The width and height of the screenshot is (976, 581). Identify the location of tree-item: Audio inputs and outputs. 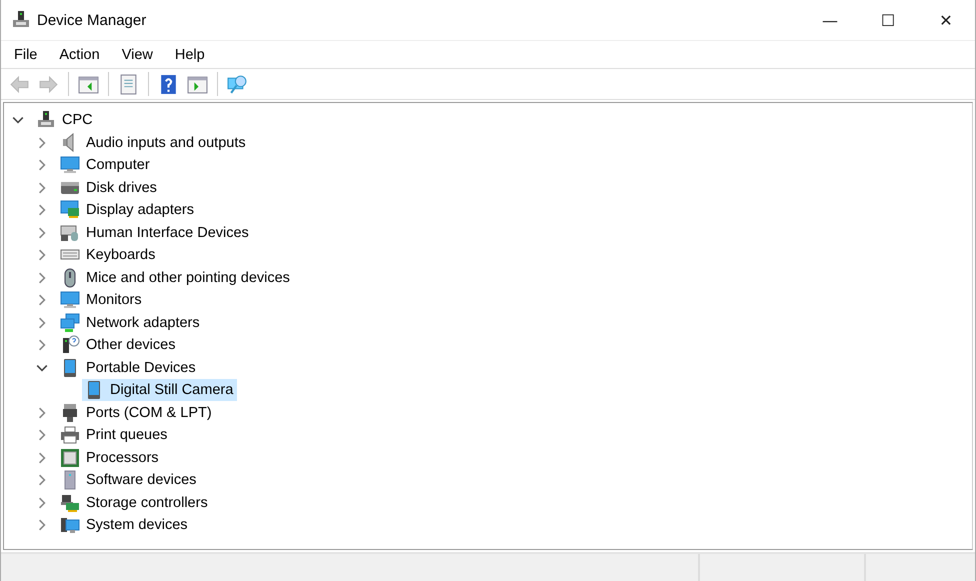
(154, 143).